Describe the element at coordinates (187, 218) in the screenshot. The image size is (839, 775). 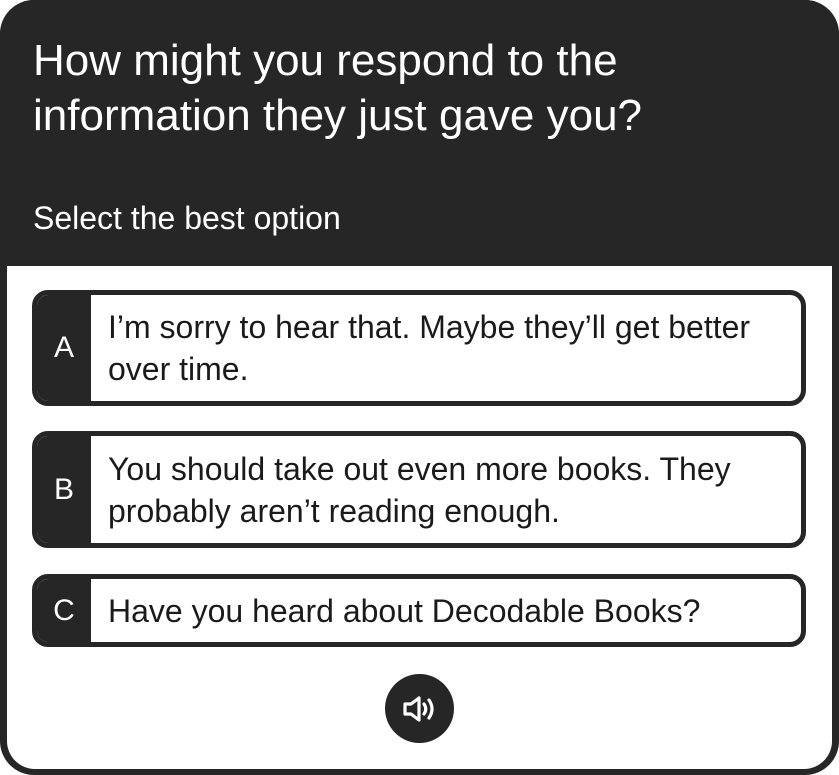
I see `instruction-text: Select the best option` at that location.